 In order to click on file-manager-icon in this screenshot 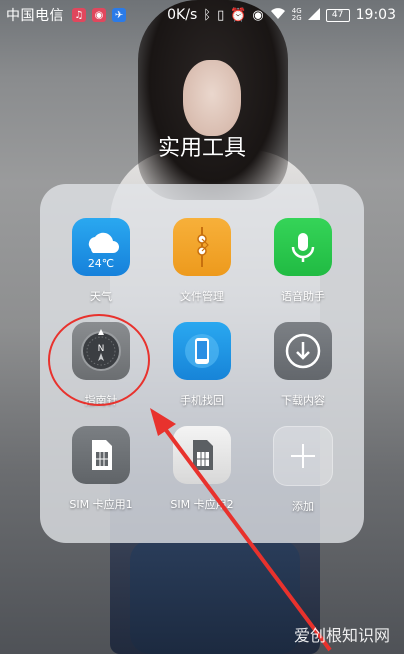, I will do `click(202, 247)`.